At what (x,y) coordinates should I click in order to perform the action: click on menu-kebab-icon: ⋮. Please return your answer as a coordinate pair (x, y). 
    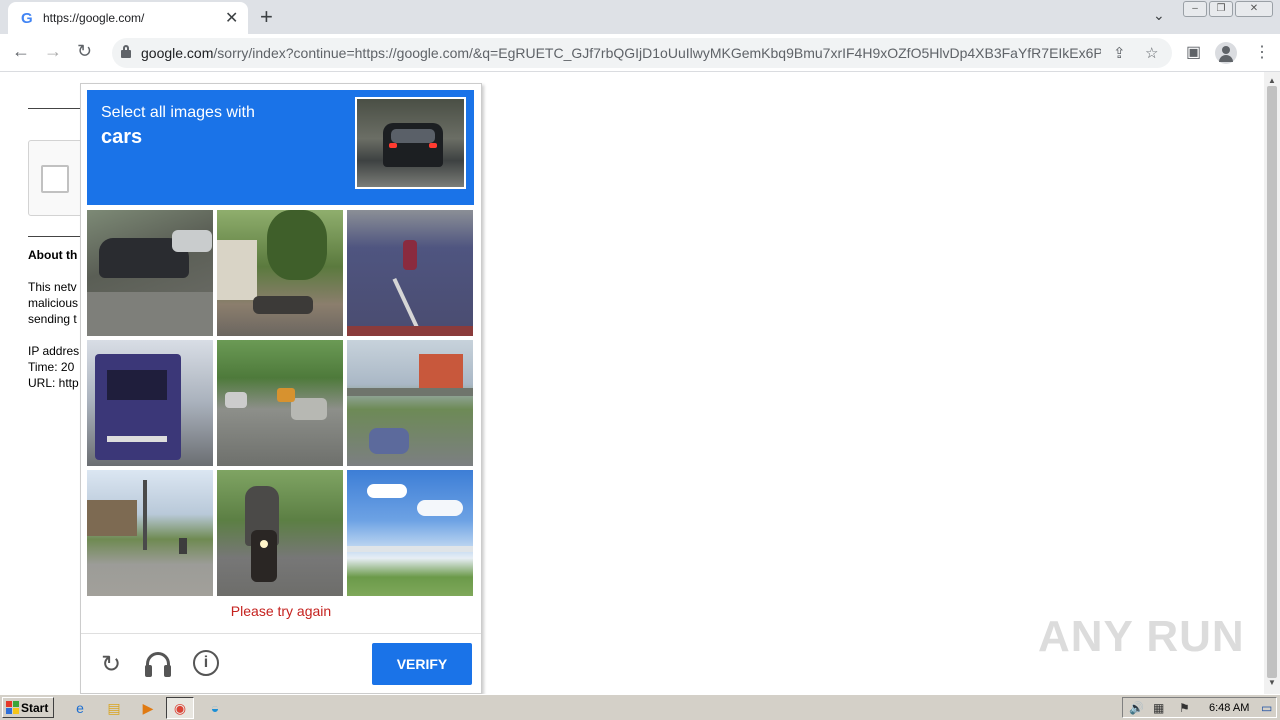
    Looking at the image, I should click on (1262, 52).